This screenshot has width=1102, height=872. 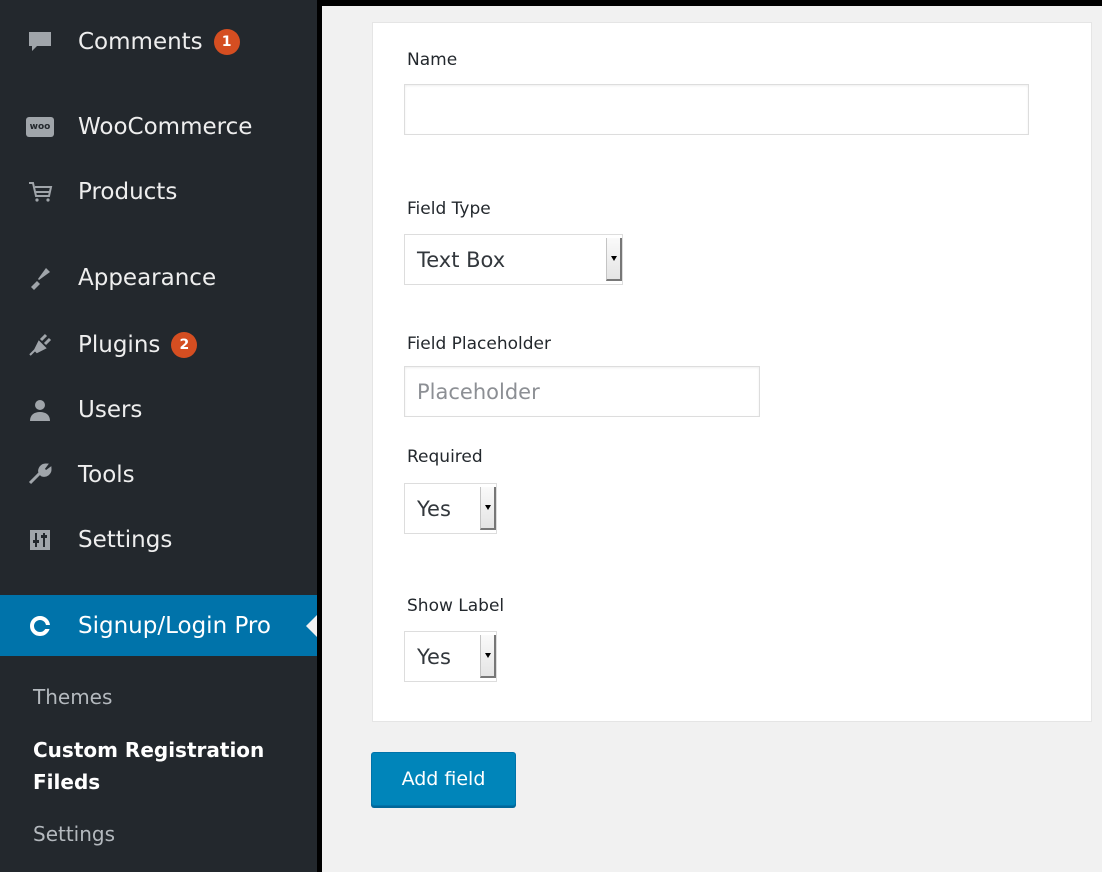 What do you see at coordinates (119, 345) in the screenshot?
I see `menu-item-label: Plugins` at bounding box center [119, 345].